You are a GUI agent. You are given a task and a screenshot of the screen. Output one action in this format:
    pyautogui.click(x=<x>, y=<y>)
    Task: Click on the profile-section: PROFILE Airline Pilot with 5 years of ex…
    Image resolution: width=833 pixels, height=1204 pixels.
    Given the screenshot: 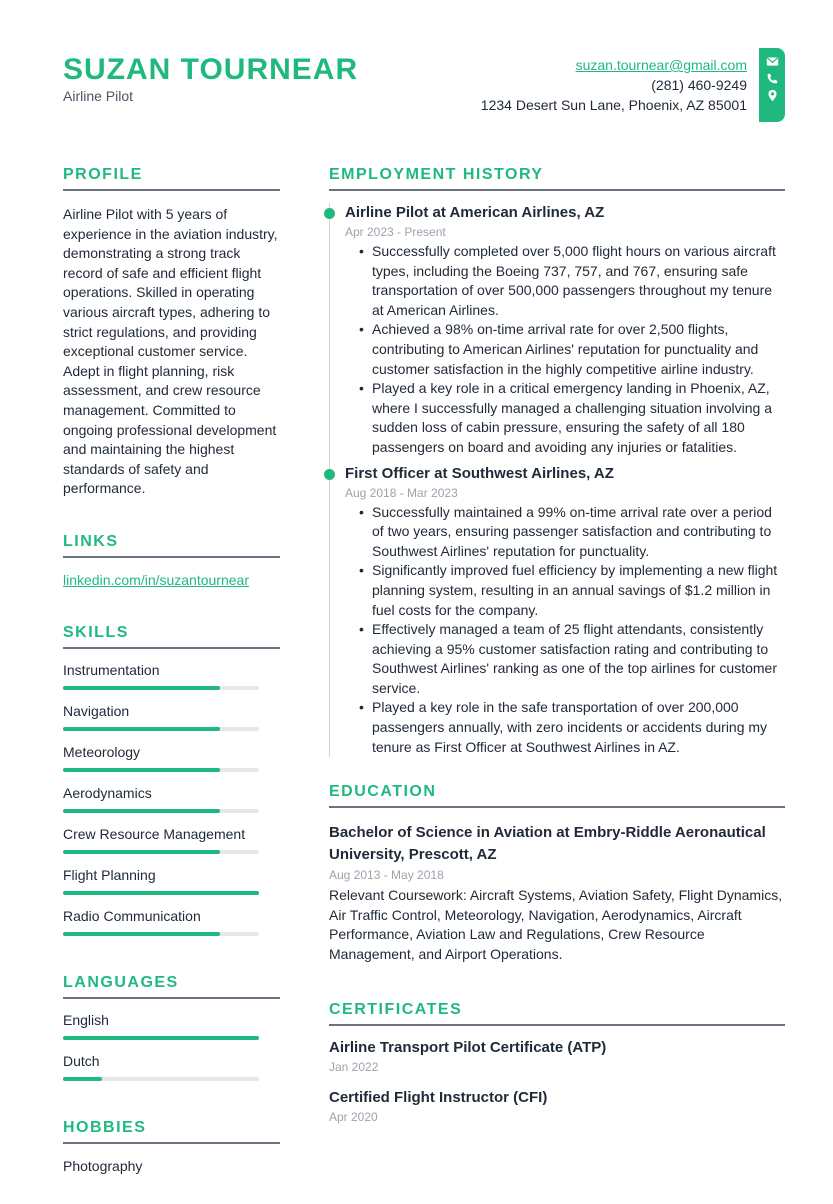 What is the action you would take?
    pyautogui.click(x=171, y=332)
    